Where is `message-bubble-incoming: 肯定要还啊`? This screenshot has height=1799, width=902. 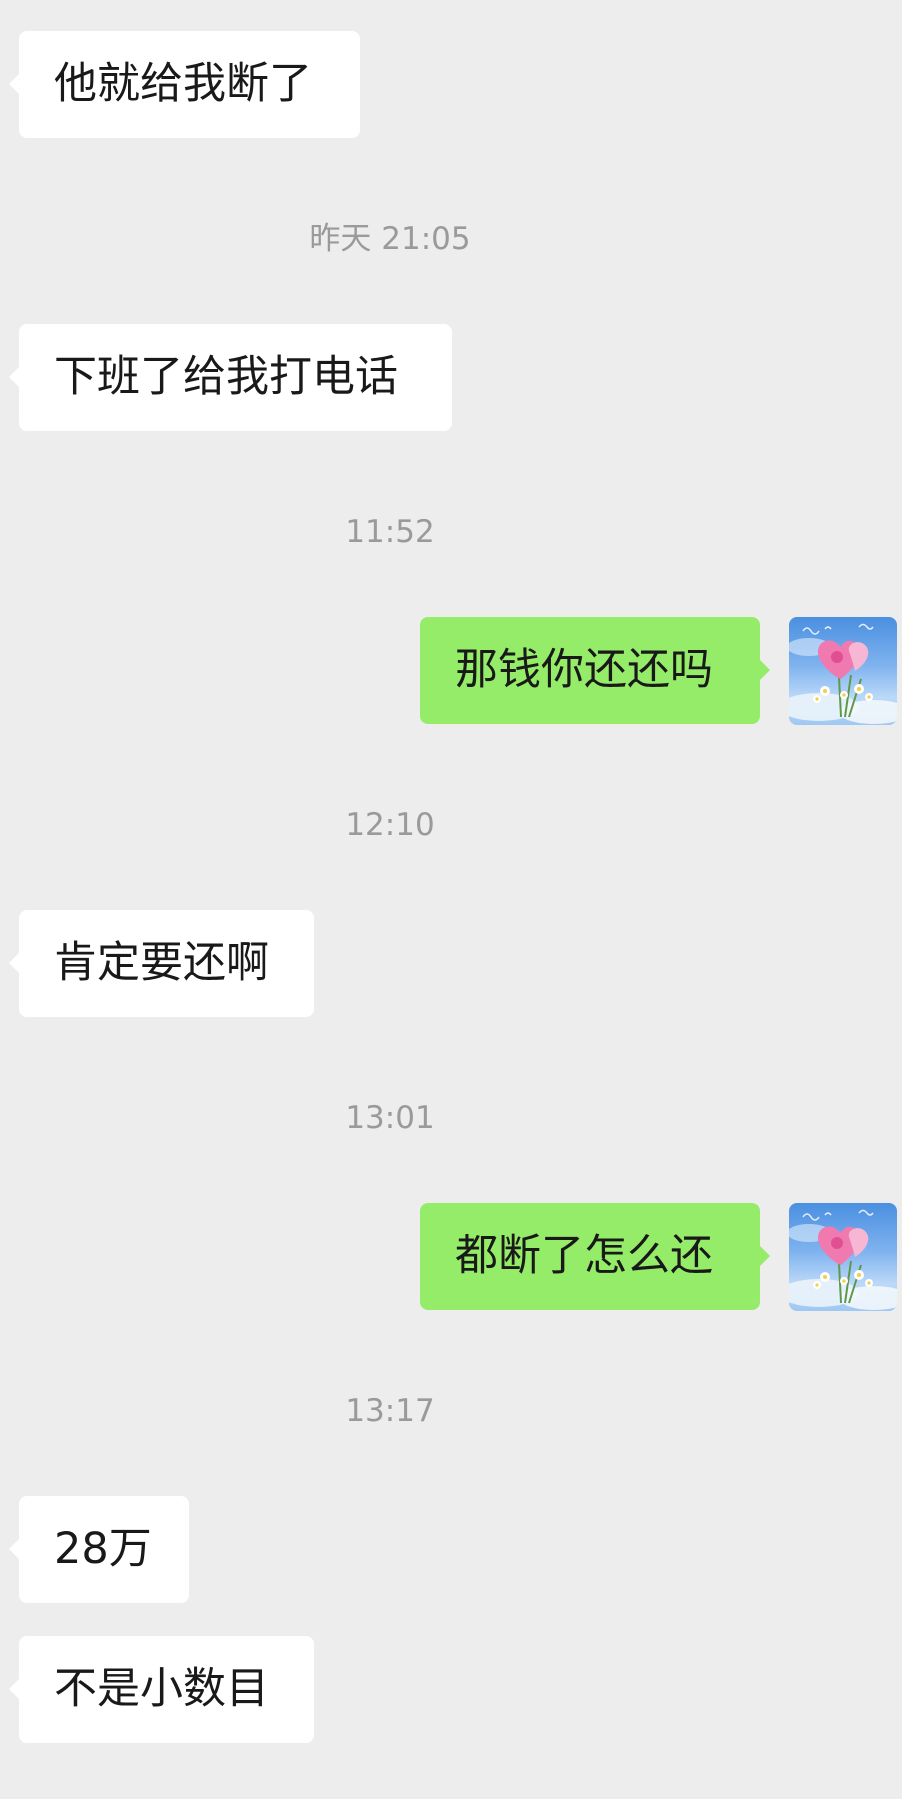 message-bubble-incoming: 肯定要还啊 is located at coordinates (161, 963).